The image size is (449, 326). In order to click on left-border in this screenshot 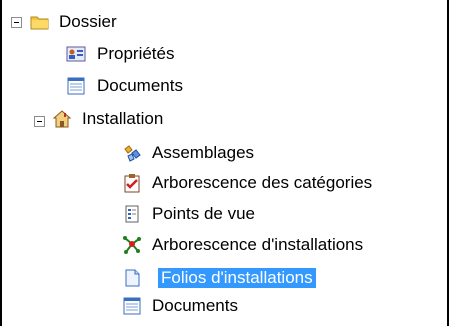, I will do `click(1, 163)`.